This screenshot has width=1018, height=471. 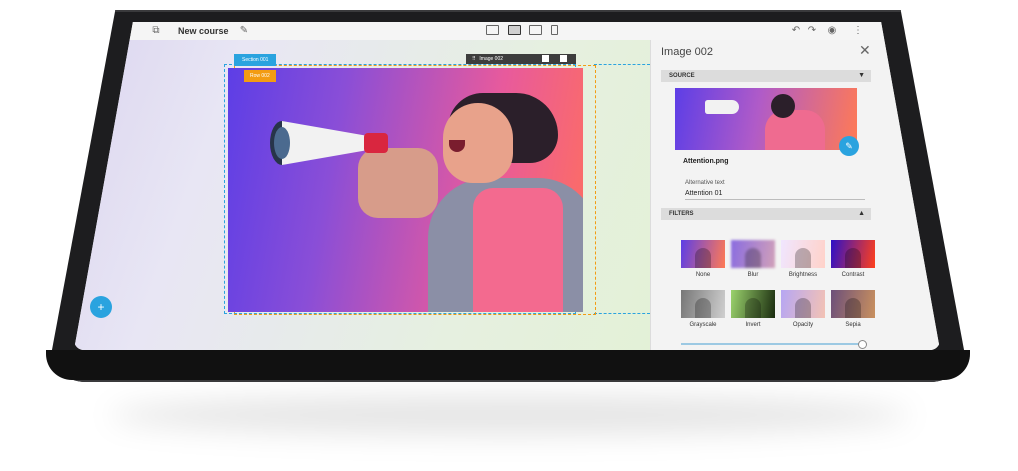 I want to click on megaphone-graphic, so click(x=329, y=143).